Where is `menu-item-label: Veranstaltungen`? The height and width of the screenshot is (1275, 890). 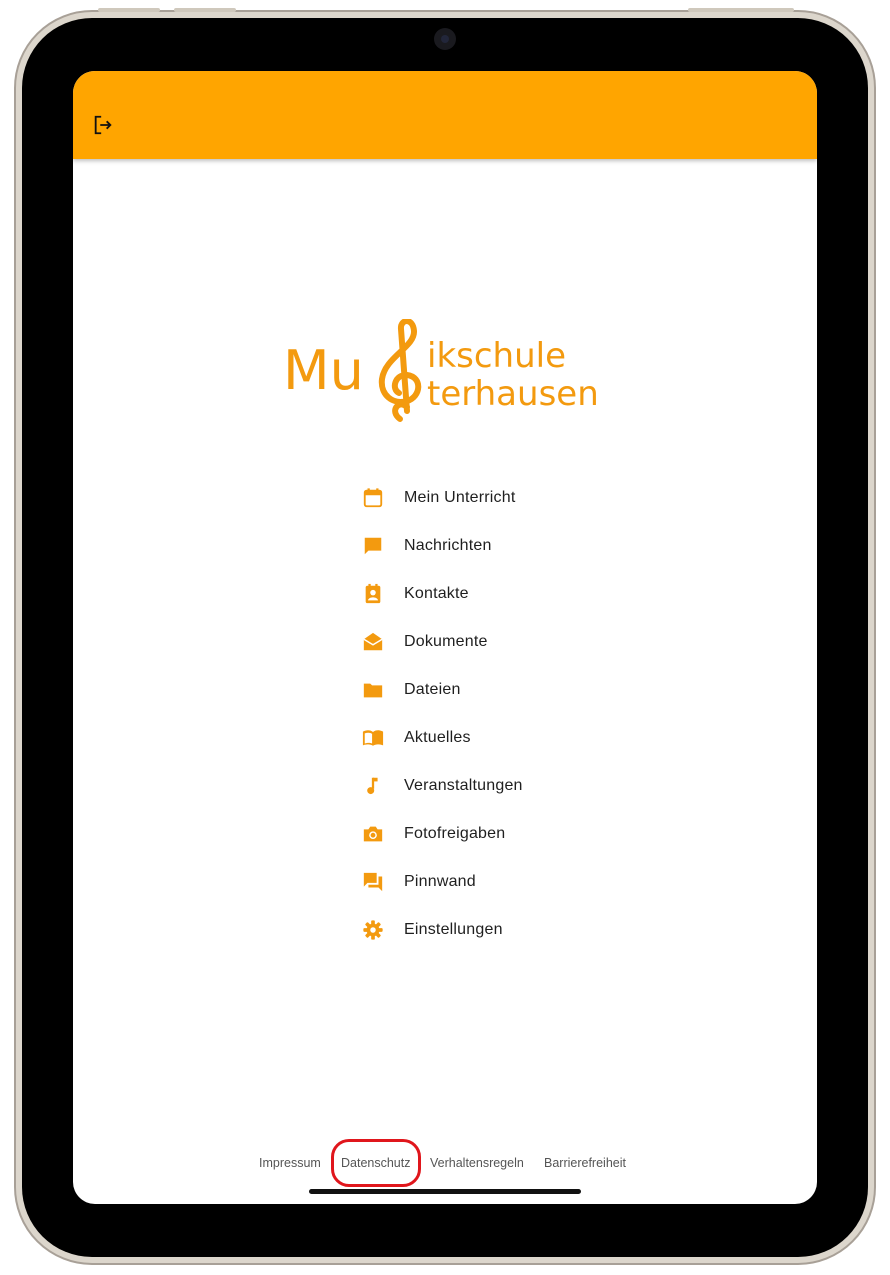 menu-item-label: Veranstaltungen is located at coordinates (463, 785).